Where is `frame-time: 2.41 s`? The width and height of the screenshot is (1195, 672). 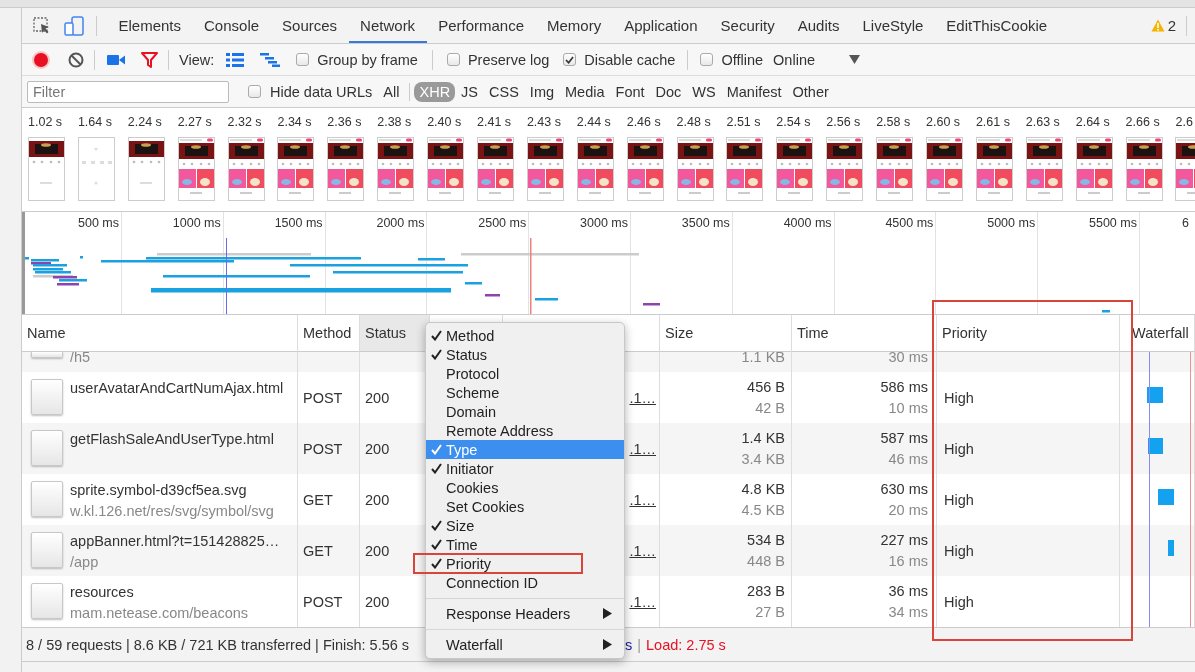 frame-time: 2.41 s is located at coordinates (494, 122).